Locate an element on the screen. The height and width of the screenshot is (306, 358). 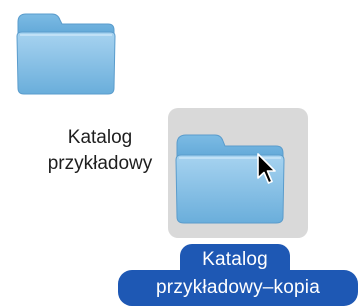
folder-label-line: przykładowy–kopia is located at coordinates (238, 287).